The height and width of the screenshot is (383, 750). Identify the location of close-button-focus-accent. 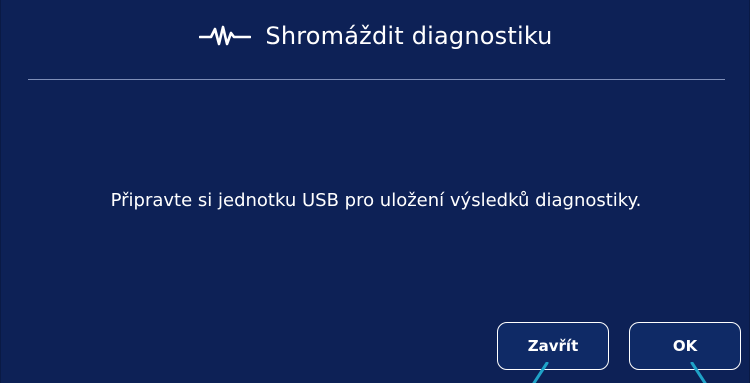
(540, 372).